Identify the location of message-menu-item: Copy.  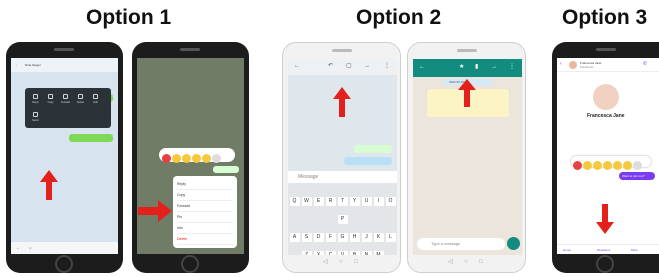
(205, 195).